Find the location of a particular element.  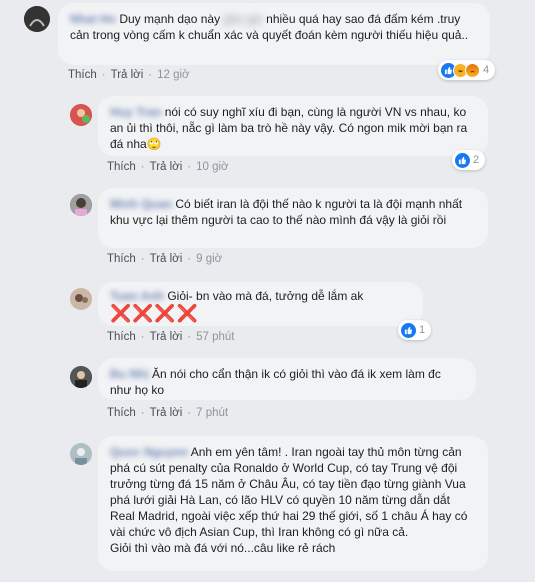

comment-actions: Thích · Trả lời · 57 phút is located at coordinates (171, 337).